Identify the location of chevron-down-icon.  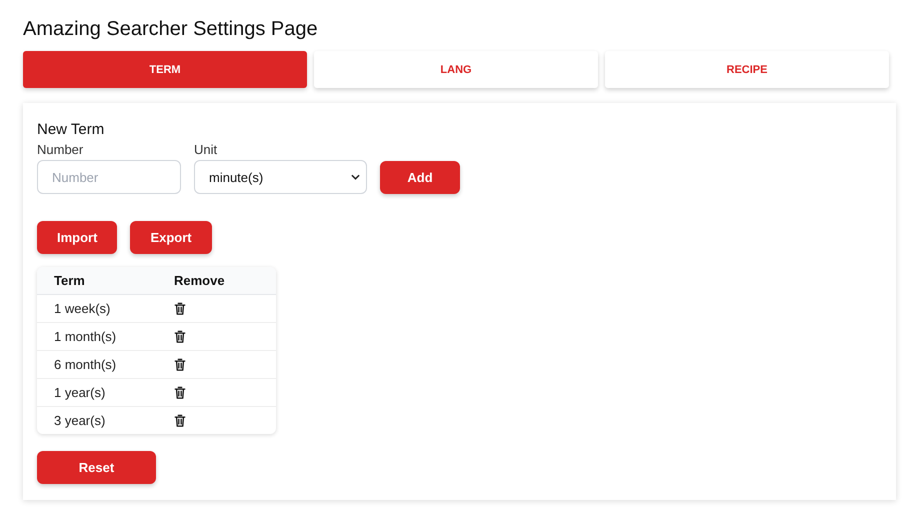
(355, 177).